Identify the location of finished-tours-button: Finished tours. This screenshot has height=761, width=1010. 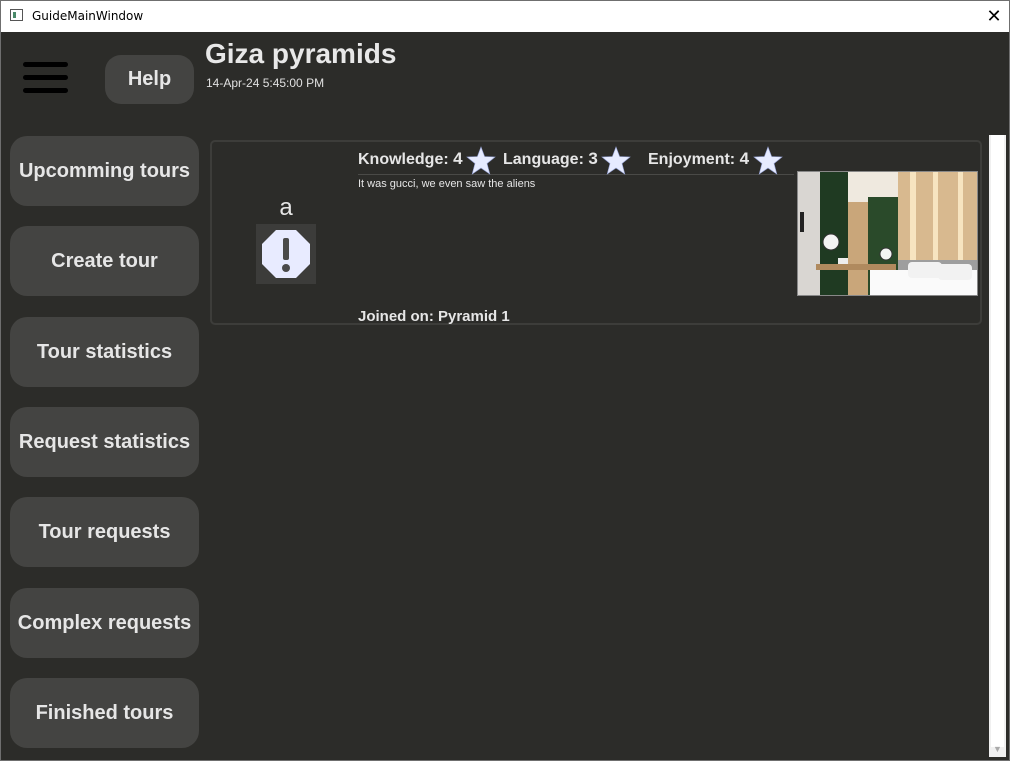
(104, 713).